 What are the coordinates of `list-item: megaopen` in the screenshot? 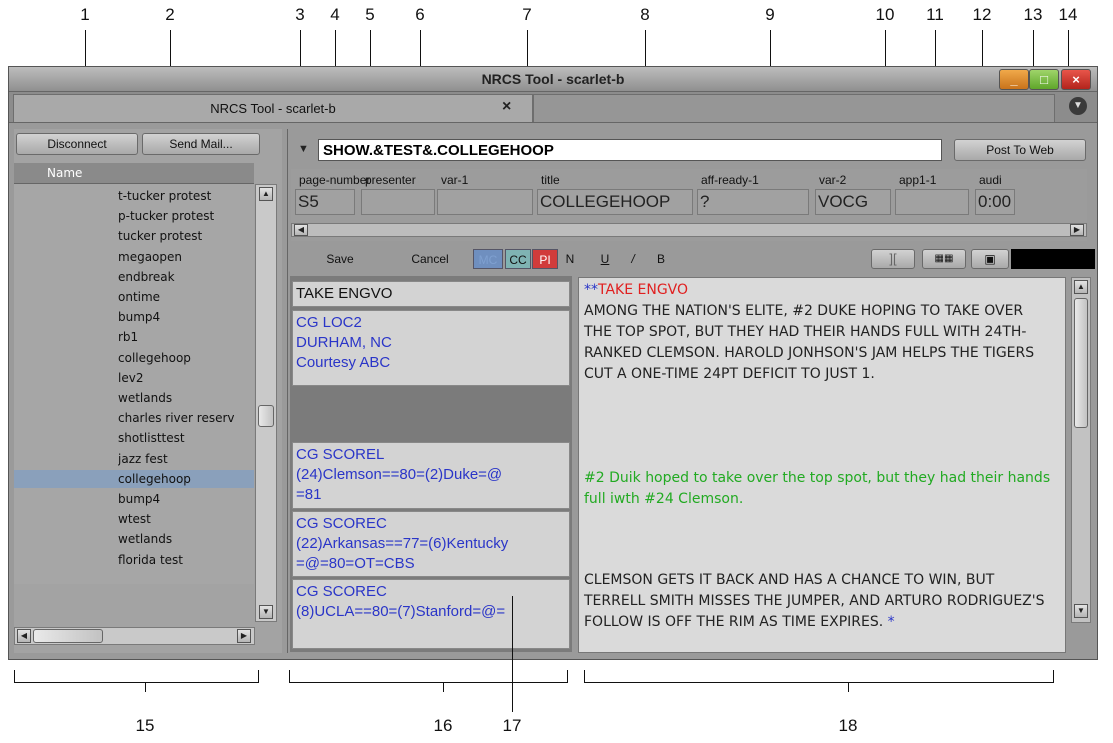 It's located at (134, 257).